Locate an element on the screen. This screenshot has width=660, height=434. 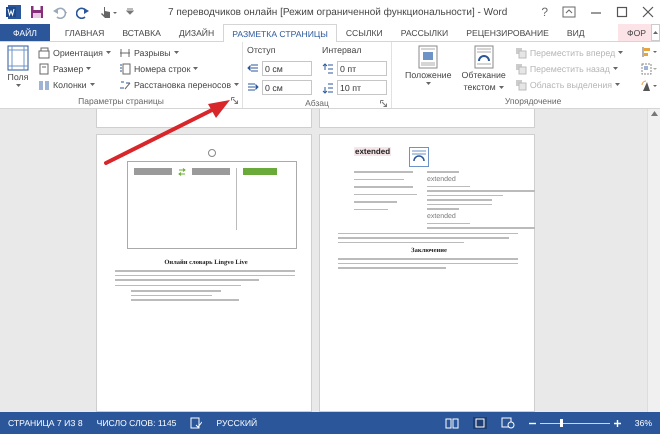
rotate-icon is located at coordinates (649, 86).